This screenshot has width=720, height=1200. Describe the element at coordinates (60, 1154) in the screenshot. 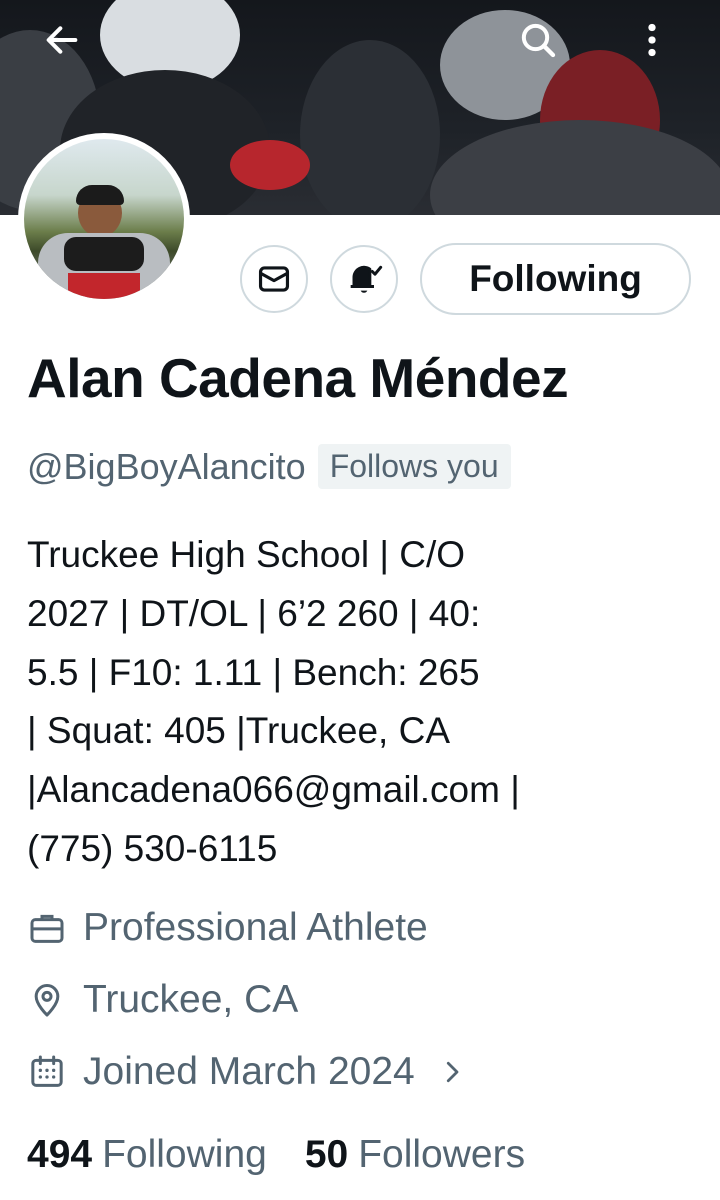

I see `following-count: 494` at that location.